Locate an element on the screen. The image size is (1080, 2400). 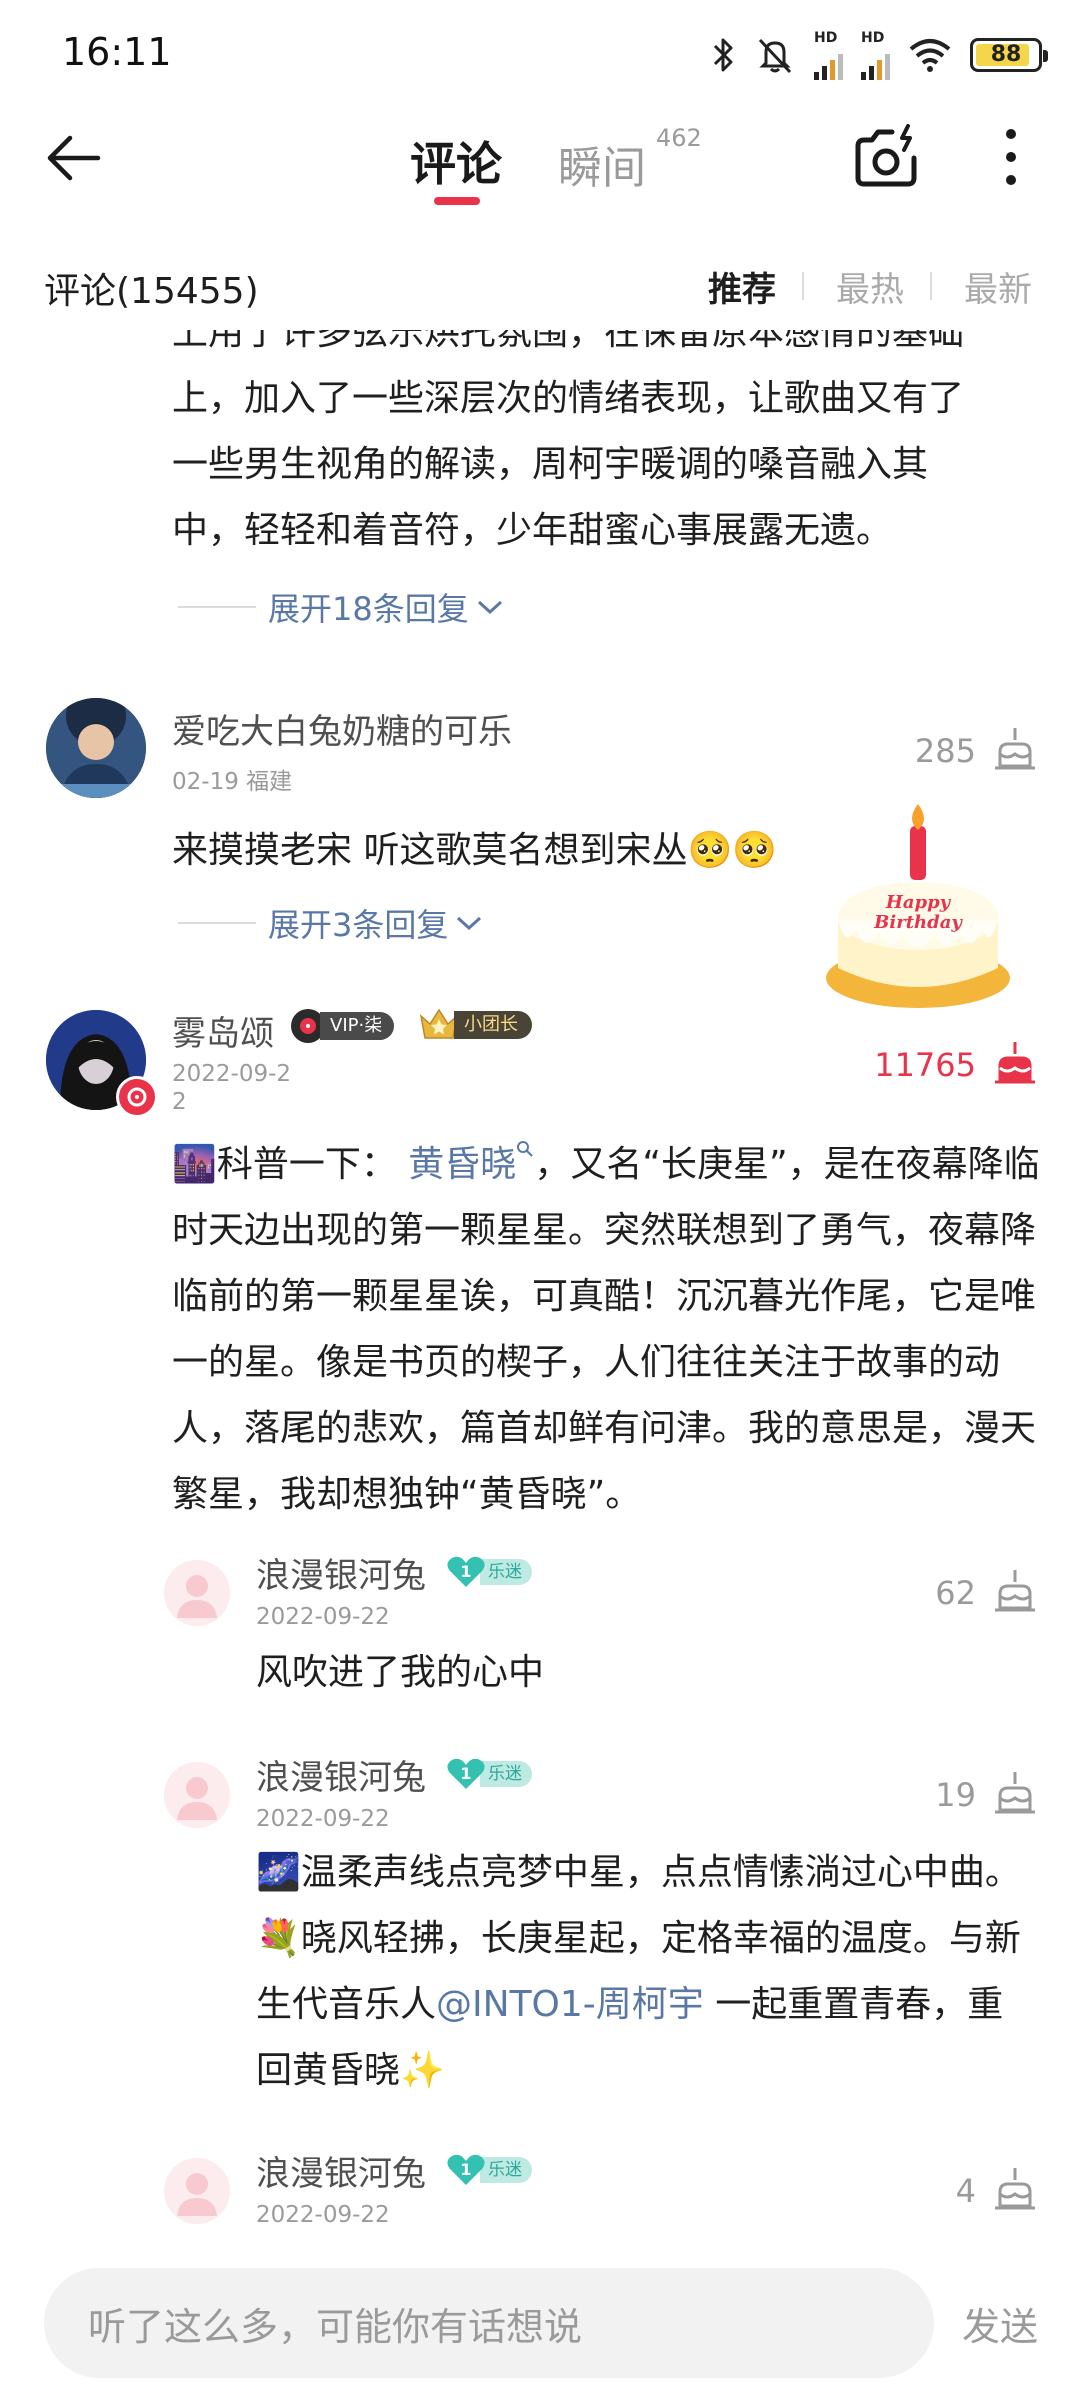
camera-icon is located at coordinates (886, 155).